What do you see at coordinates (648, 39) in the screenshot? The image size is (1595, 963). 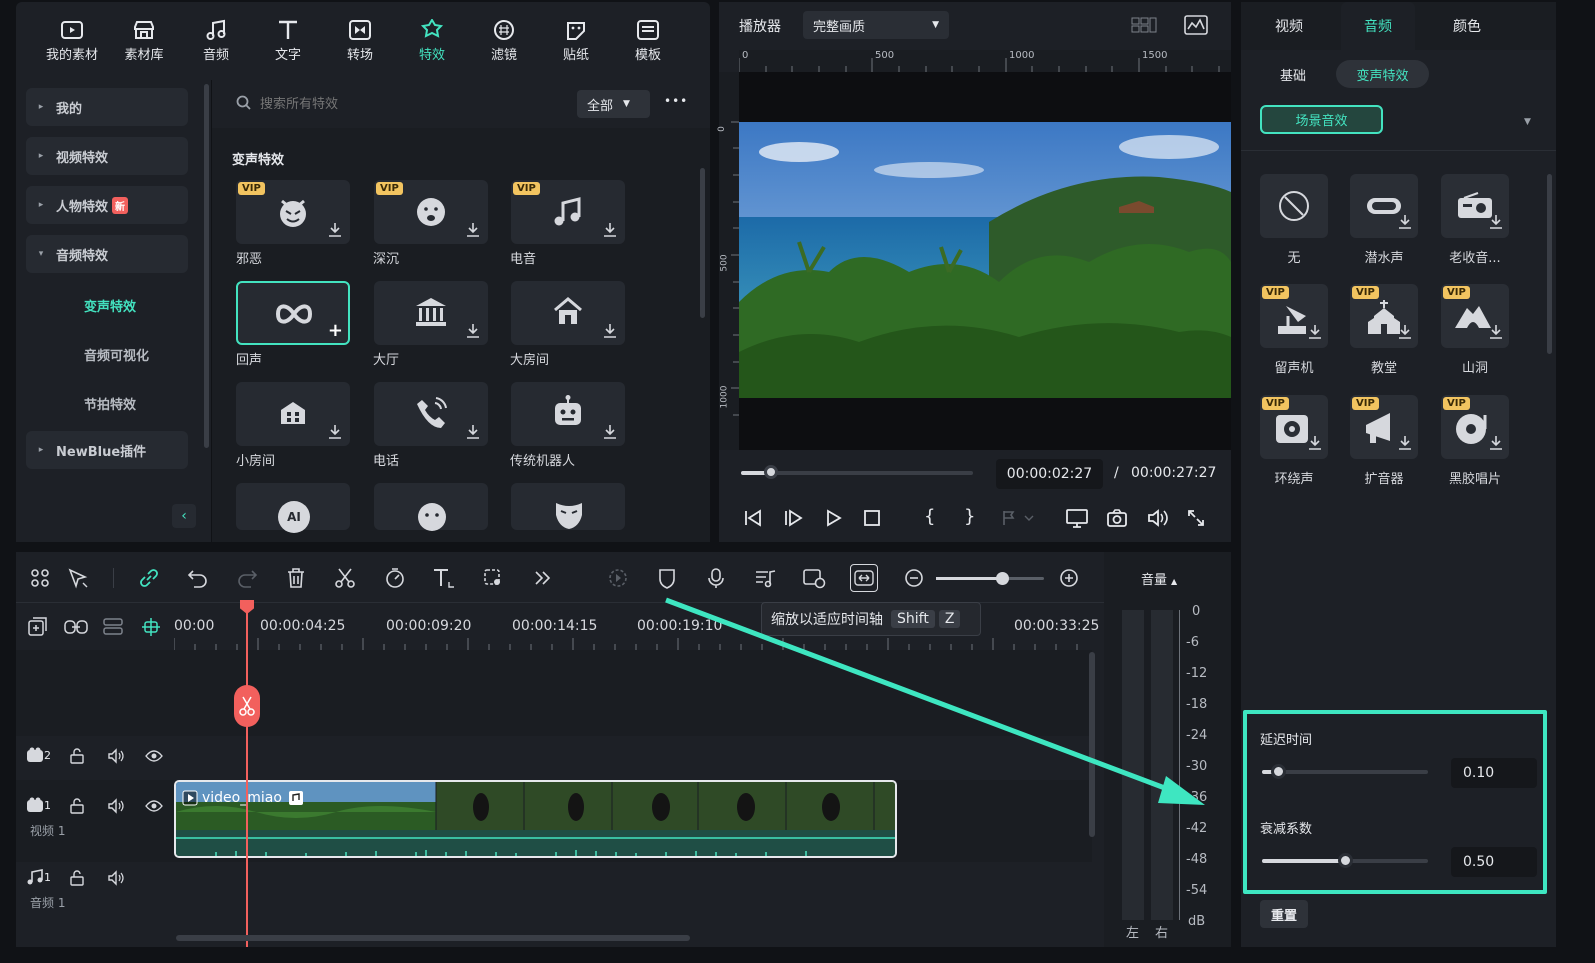 I see `toolbar-template: 模板` at bounding box center [648, 39].